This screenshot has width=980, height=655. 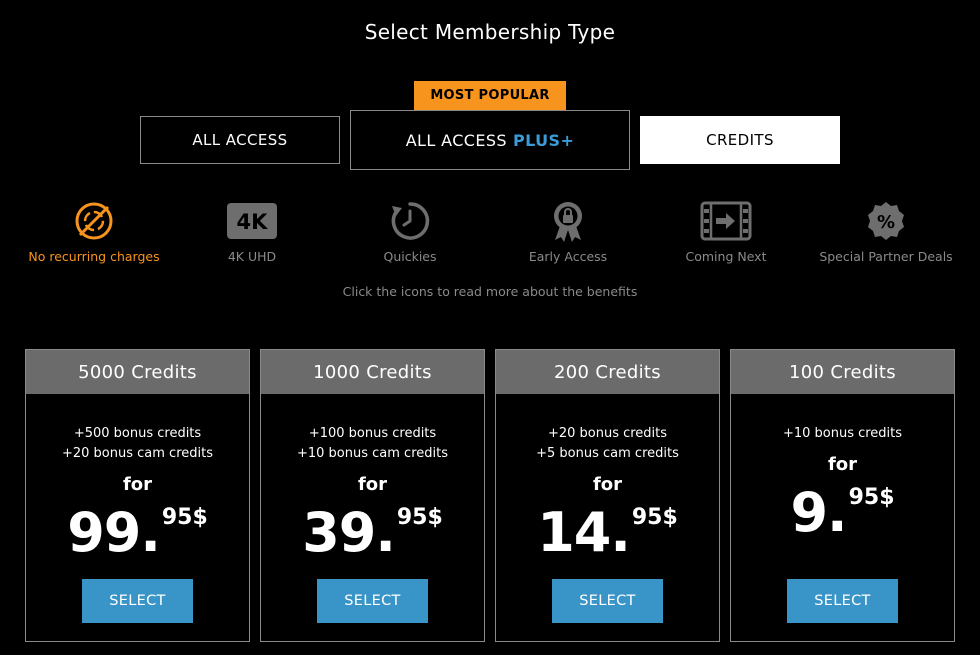 What do you see at coordinates (372, 433) in the screenshot?
I see `bonus-credits: +100 bonus credits` at bounding box center [372, 433].